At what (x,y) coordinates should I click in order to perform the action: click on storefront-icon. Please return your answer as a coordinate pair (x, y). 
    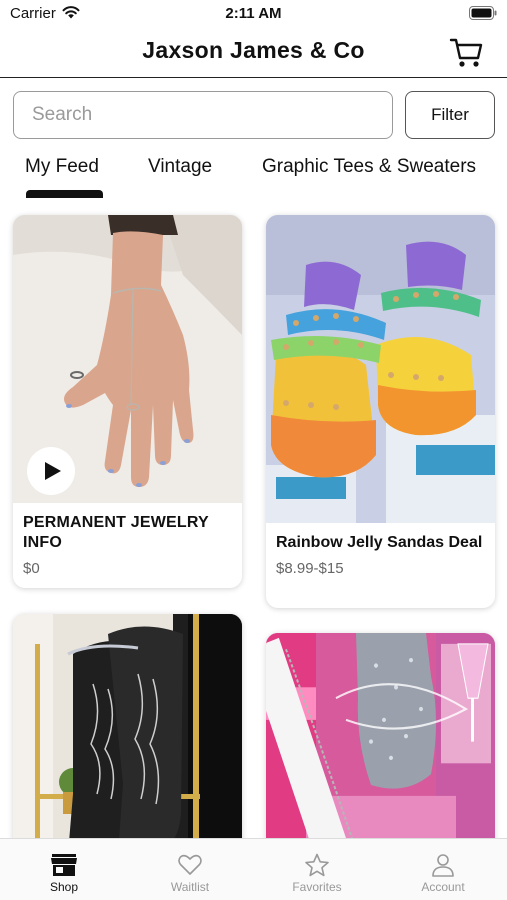
    Looking at the image, I should click on (64, 865).